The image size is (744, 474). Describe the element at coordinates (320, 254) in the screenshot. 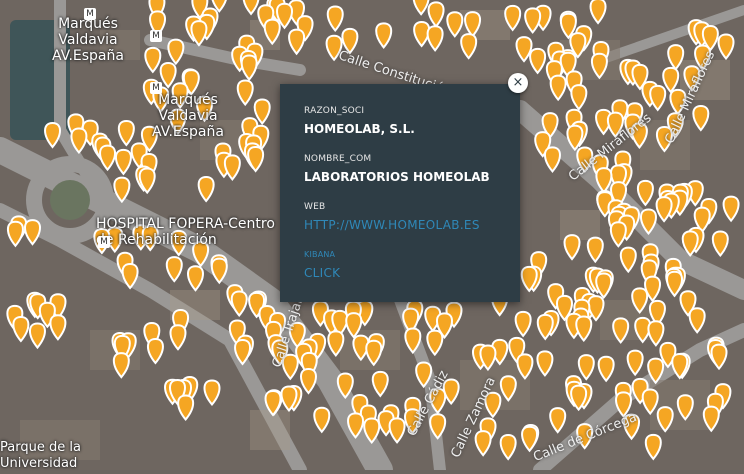

I see `field-label-kibana: KIBANA` at that location.